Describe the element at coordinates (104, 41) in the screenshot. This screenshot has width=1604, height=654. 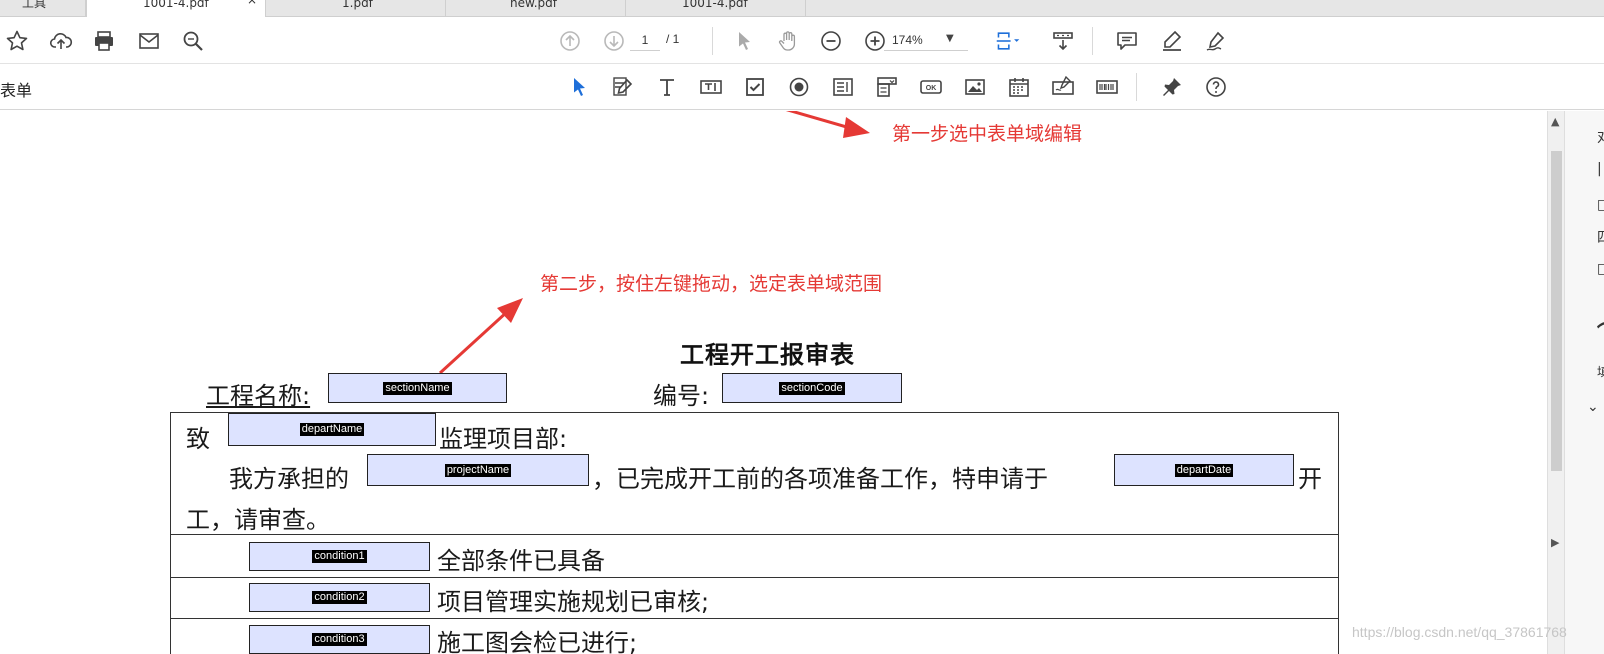
I see `print-icon` at that location.